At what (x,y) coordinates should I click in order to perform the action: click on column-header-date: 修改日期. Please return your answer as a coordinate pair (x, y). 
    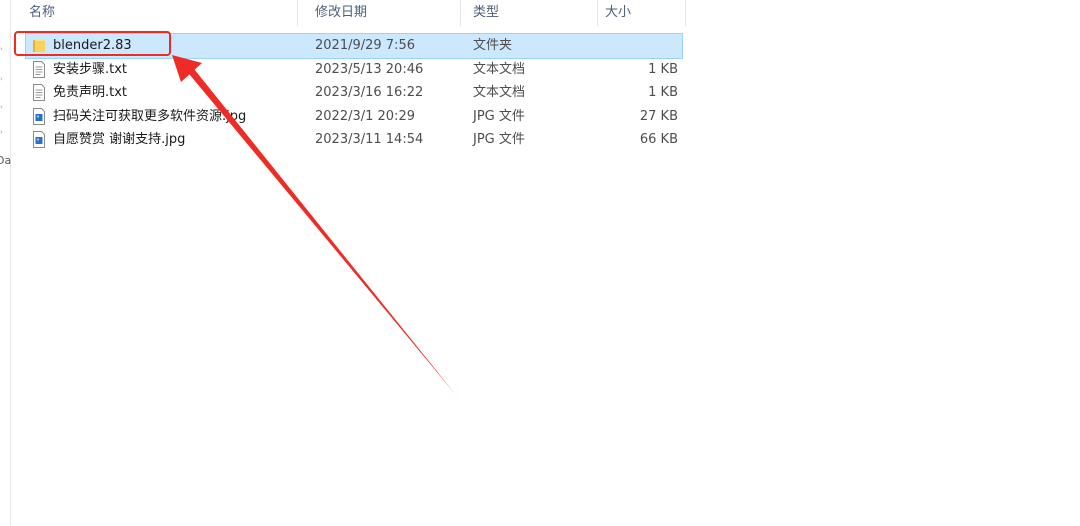
    Looking at the image, I should click on (382, 14).